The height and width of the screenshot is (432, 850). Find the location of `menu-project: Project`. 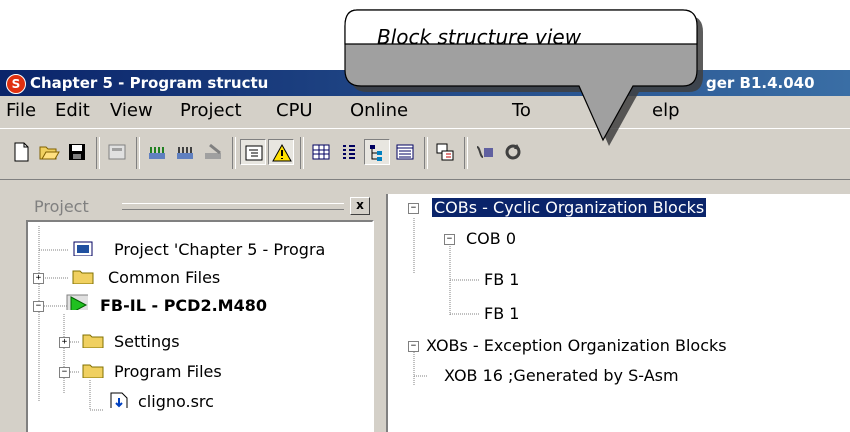

menu-project: Project is located at coordinates (211, 110).